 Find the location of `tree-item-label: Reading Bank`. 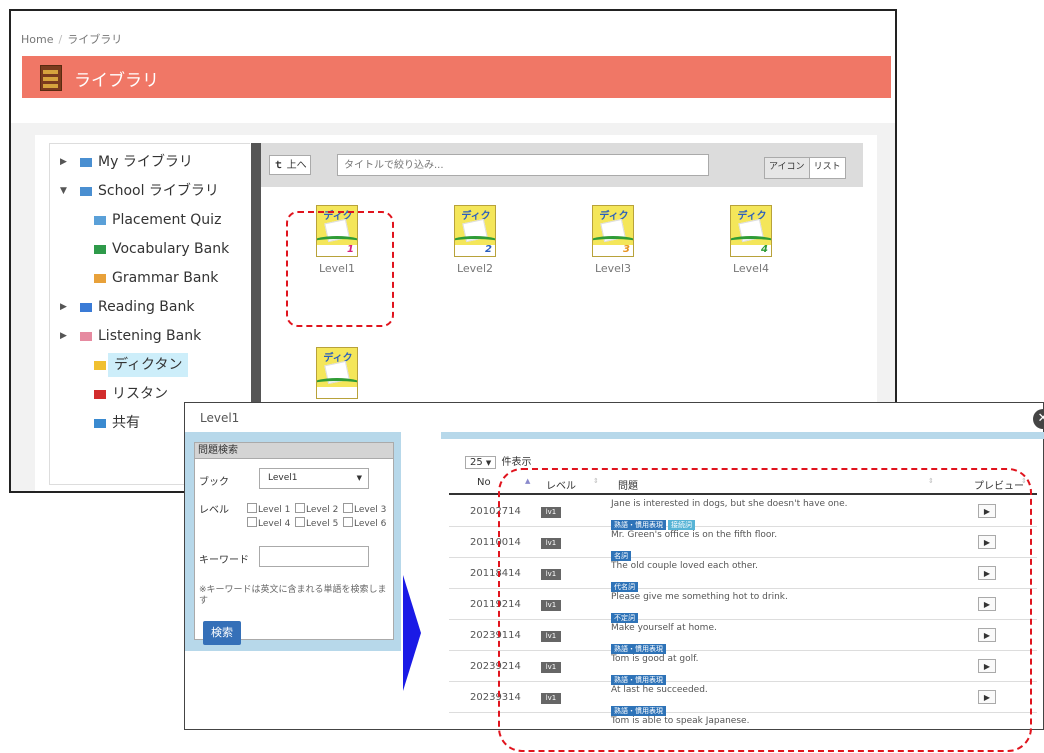

tree-item-label: Reading Bank is located at coordinates (146, 307).